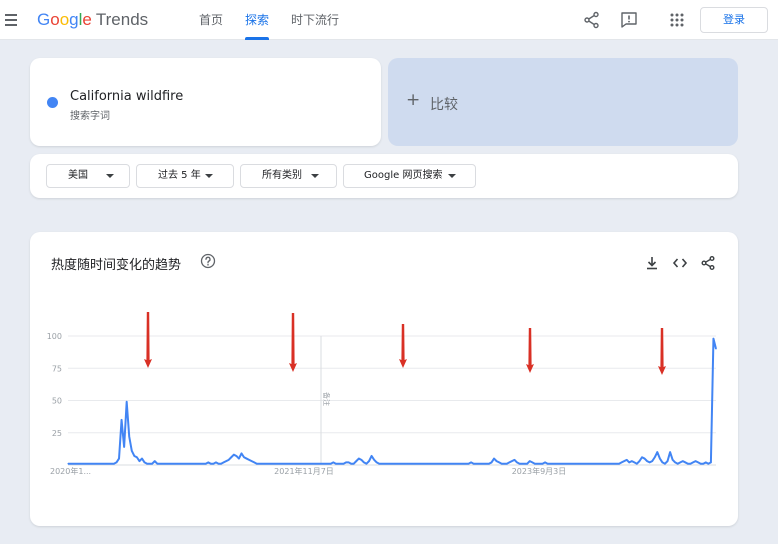 The height and width of the screenshot is (544, 778). Describe the element at coordinates (57, 401) in the screenshot. I see `y-tick-label: 50` at that location.